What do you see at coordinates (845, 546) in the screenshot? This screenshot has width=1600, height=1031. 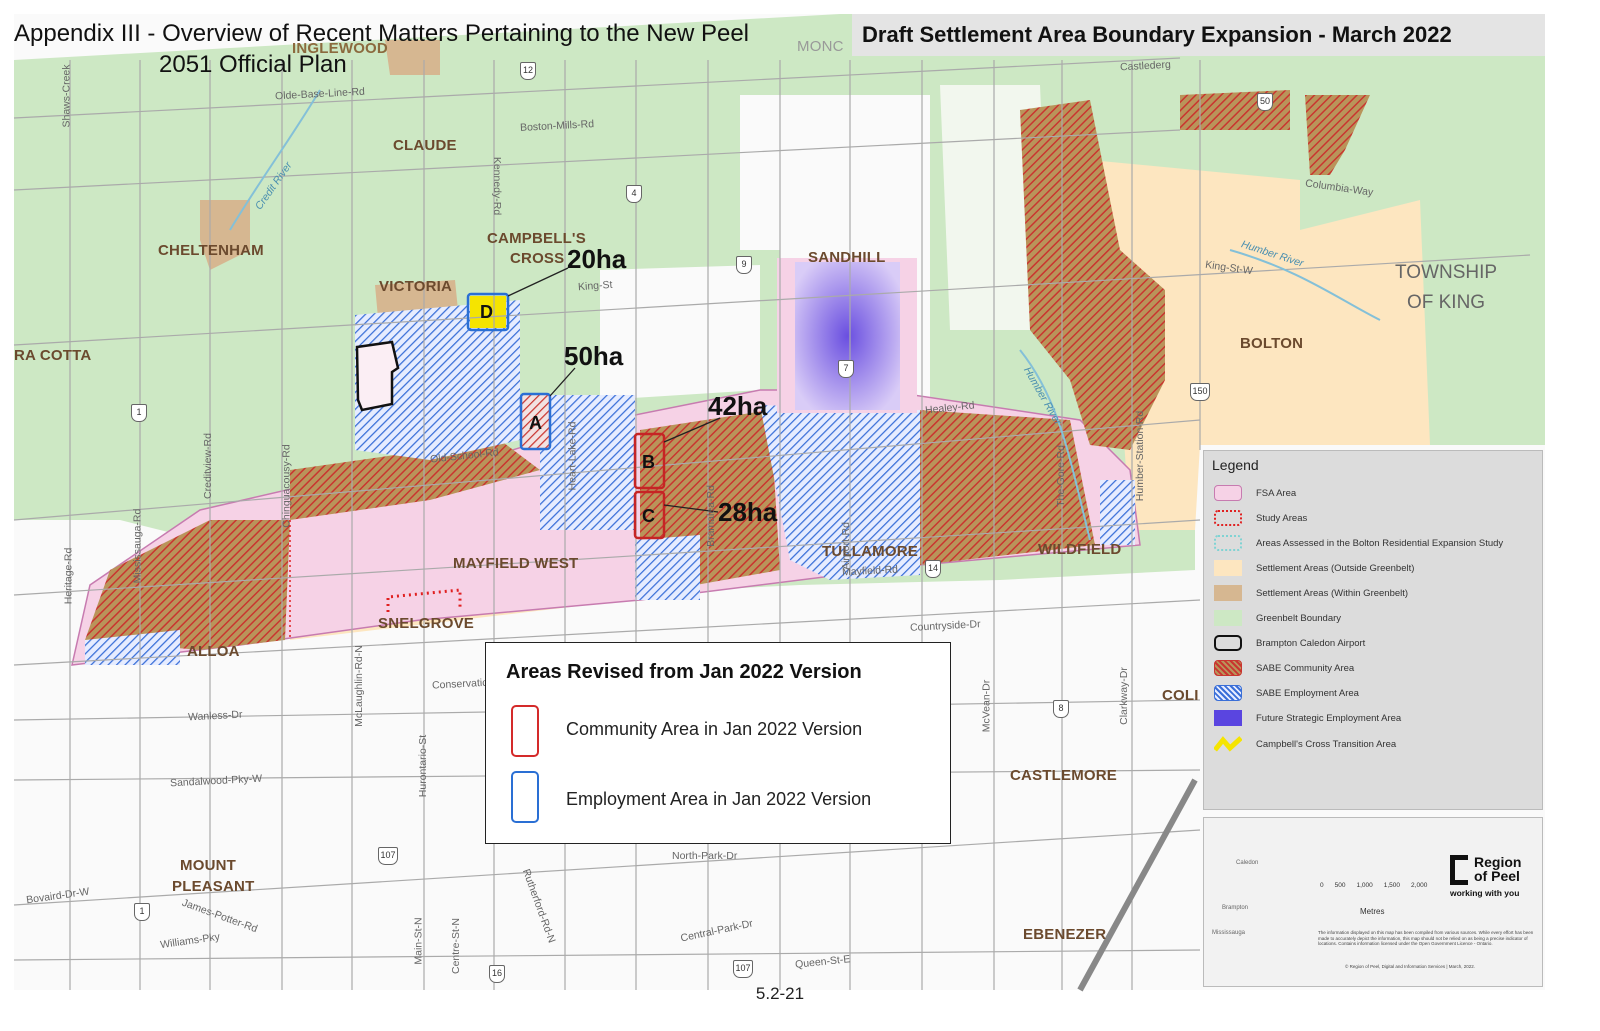 I see `road-airport: Airport-Rd` at bounding box center [845, 546].